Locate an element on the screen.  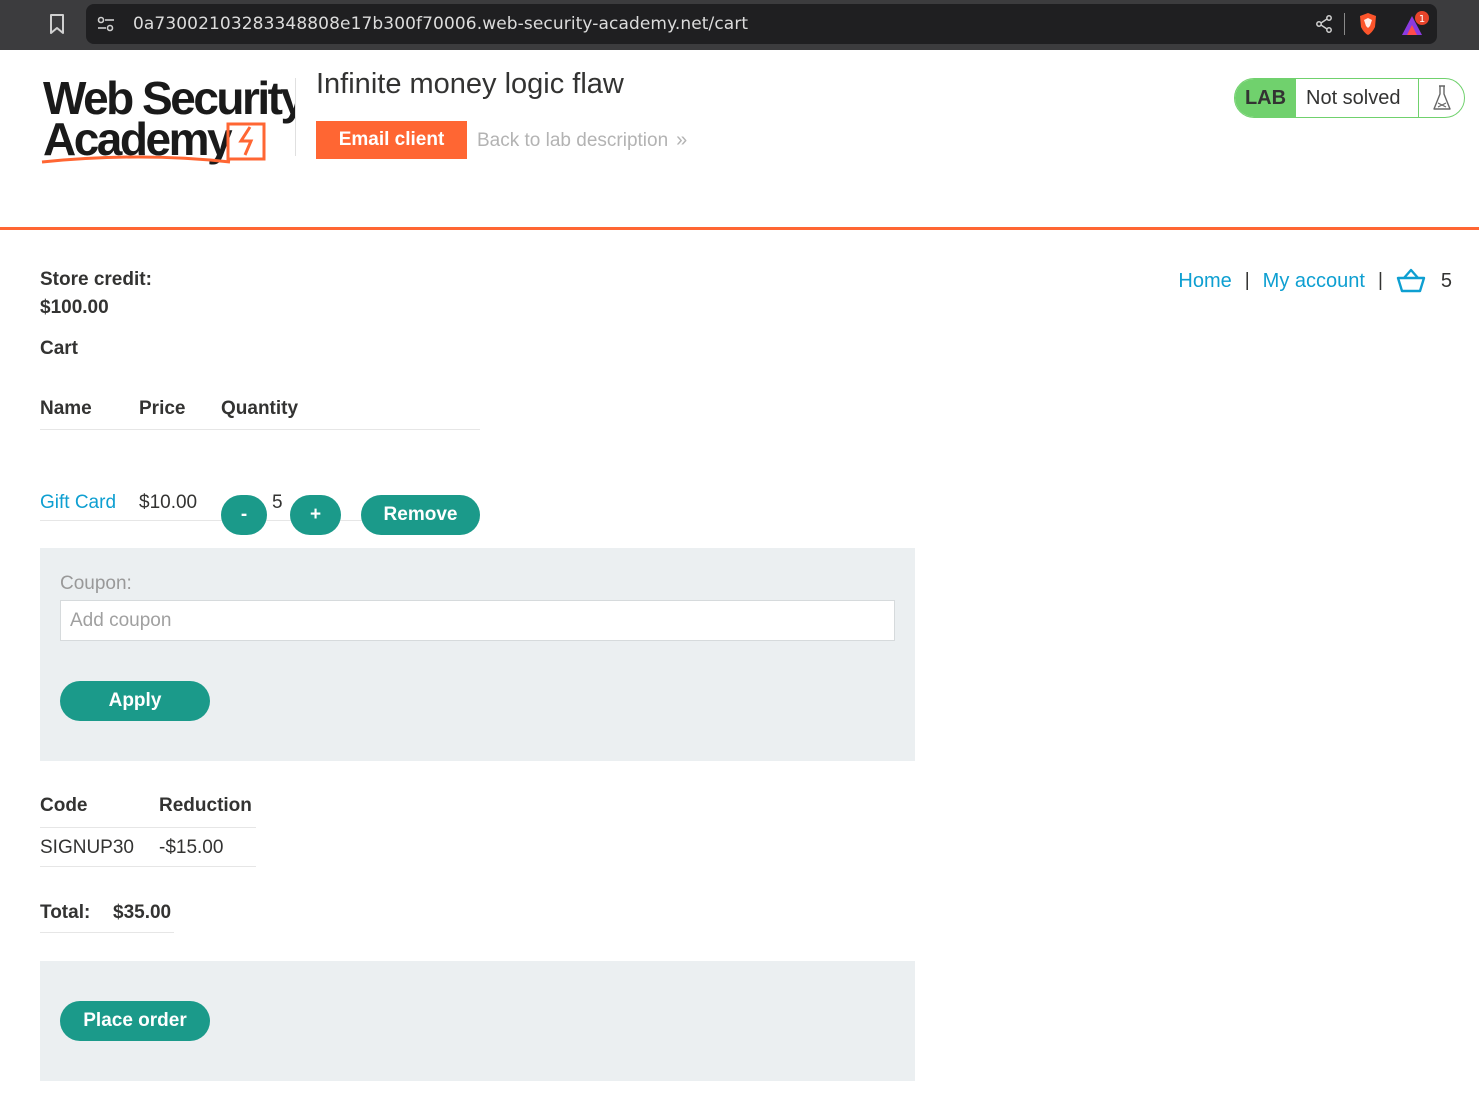
cart-item-row: Gift Card $10.00 - 5 + Remove is located at coordinates (260, 482).